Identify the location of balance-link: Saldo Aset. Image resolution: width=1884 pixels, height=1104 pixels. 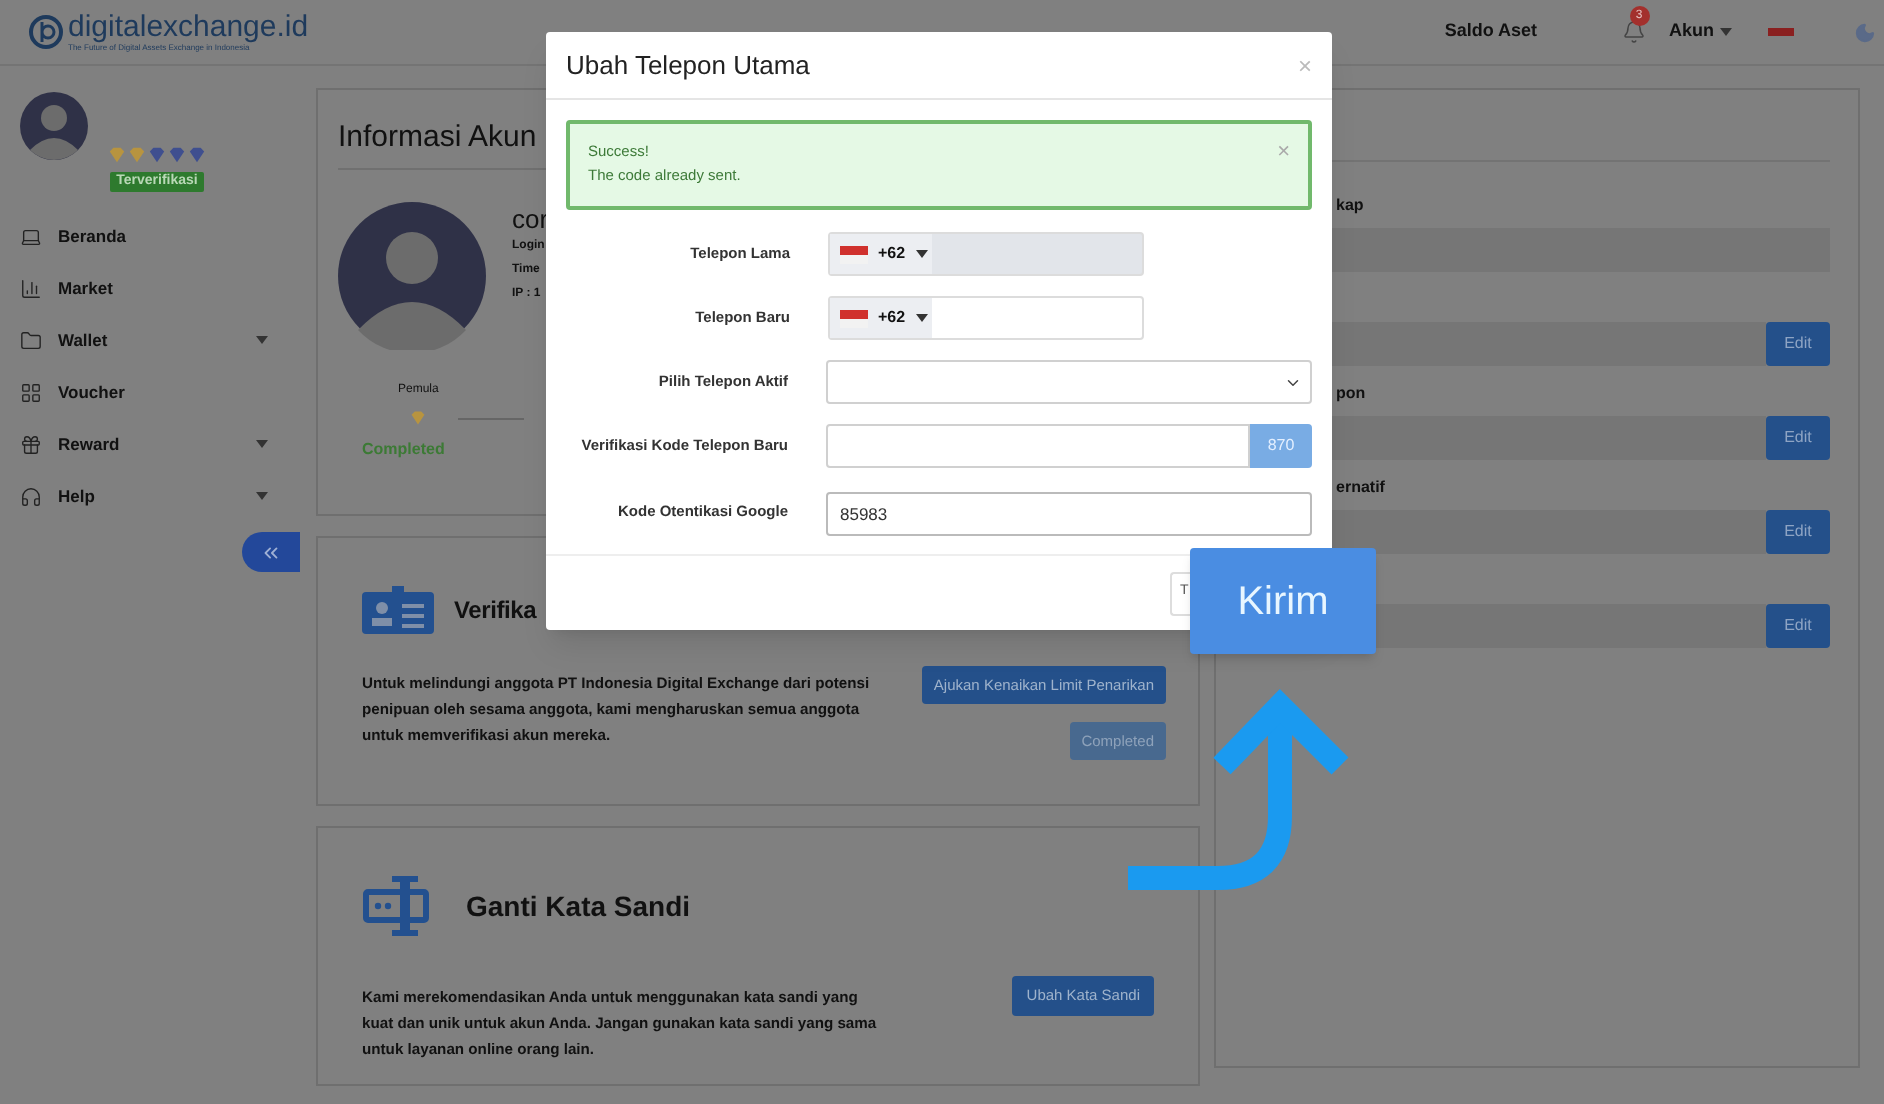
(1490, 32).